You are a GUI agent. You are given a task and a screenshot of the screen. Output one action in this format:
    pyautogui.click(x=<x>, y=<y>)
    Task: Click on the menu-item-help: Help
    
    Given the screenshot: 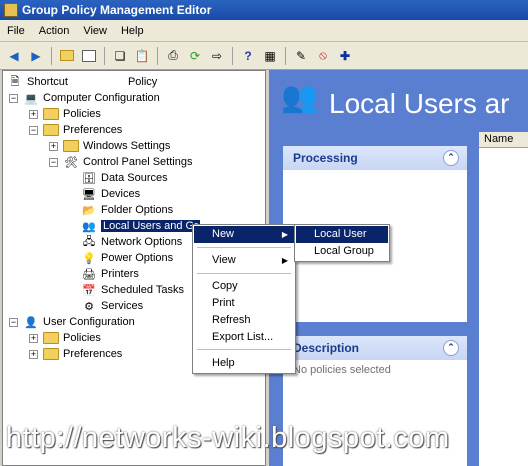 What is the action you would take?
    pyautogui.click(x=244, y=363)
    